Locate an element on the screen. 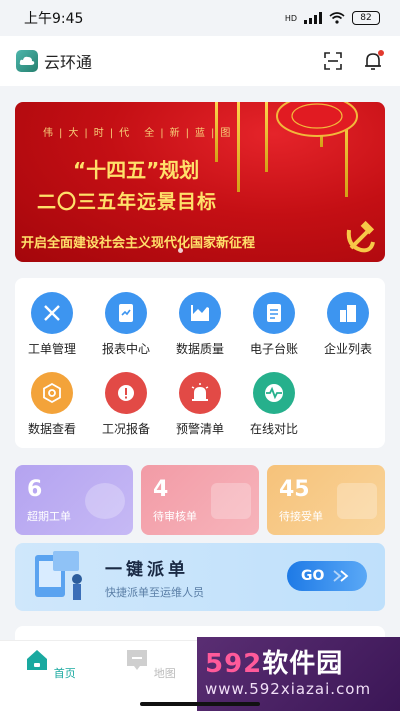 This screenshot has height=711, width=400. hammer-sickle-icon is located at coordinates (360, 236).